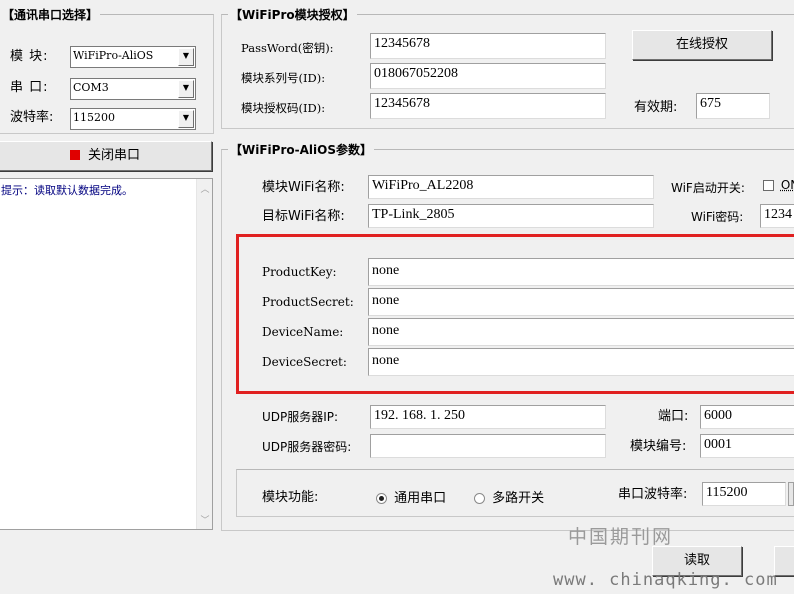 The height and width of the screenshot is (594, 794). Describe the element at coordinates (133, 119) in the screenshot. I see `baud-select: 115200 ▼` at that location.